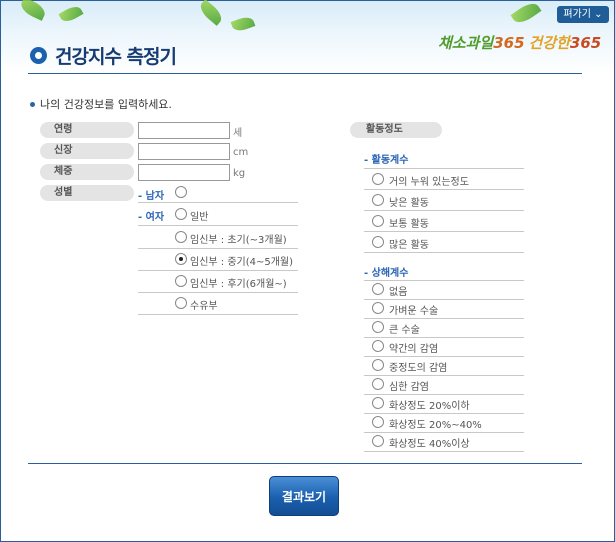  What do you see at coordinates (239, 173) in the screenshot?
I see `weight-unit: kg` at bounding box center [239, 173].